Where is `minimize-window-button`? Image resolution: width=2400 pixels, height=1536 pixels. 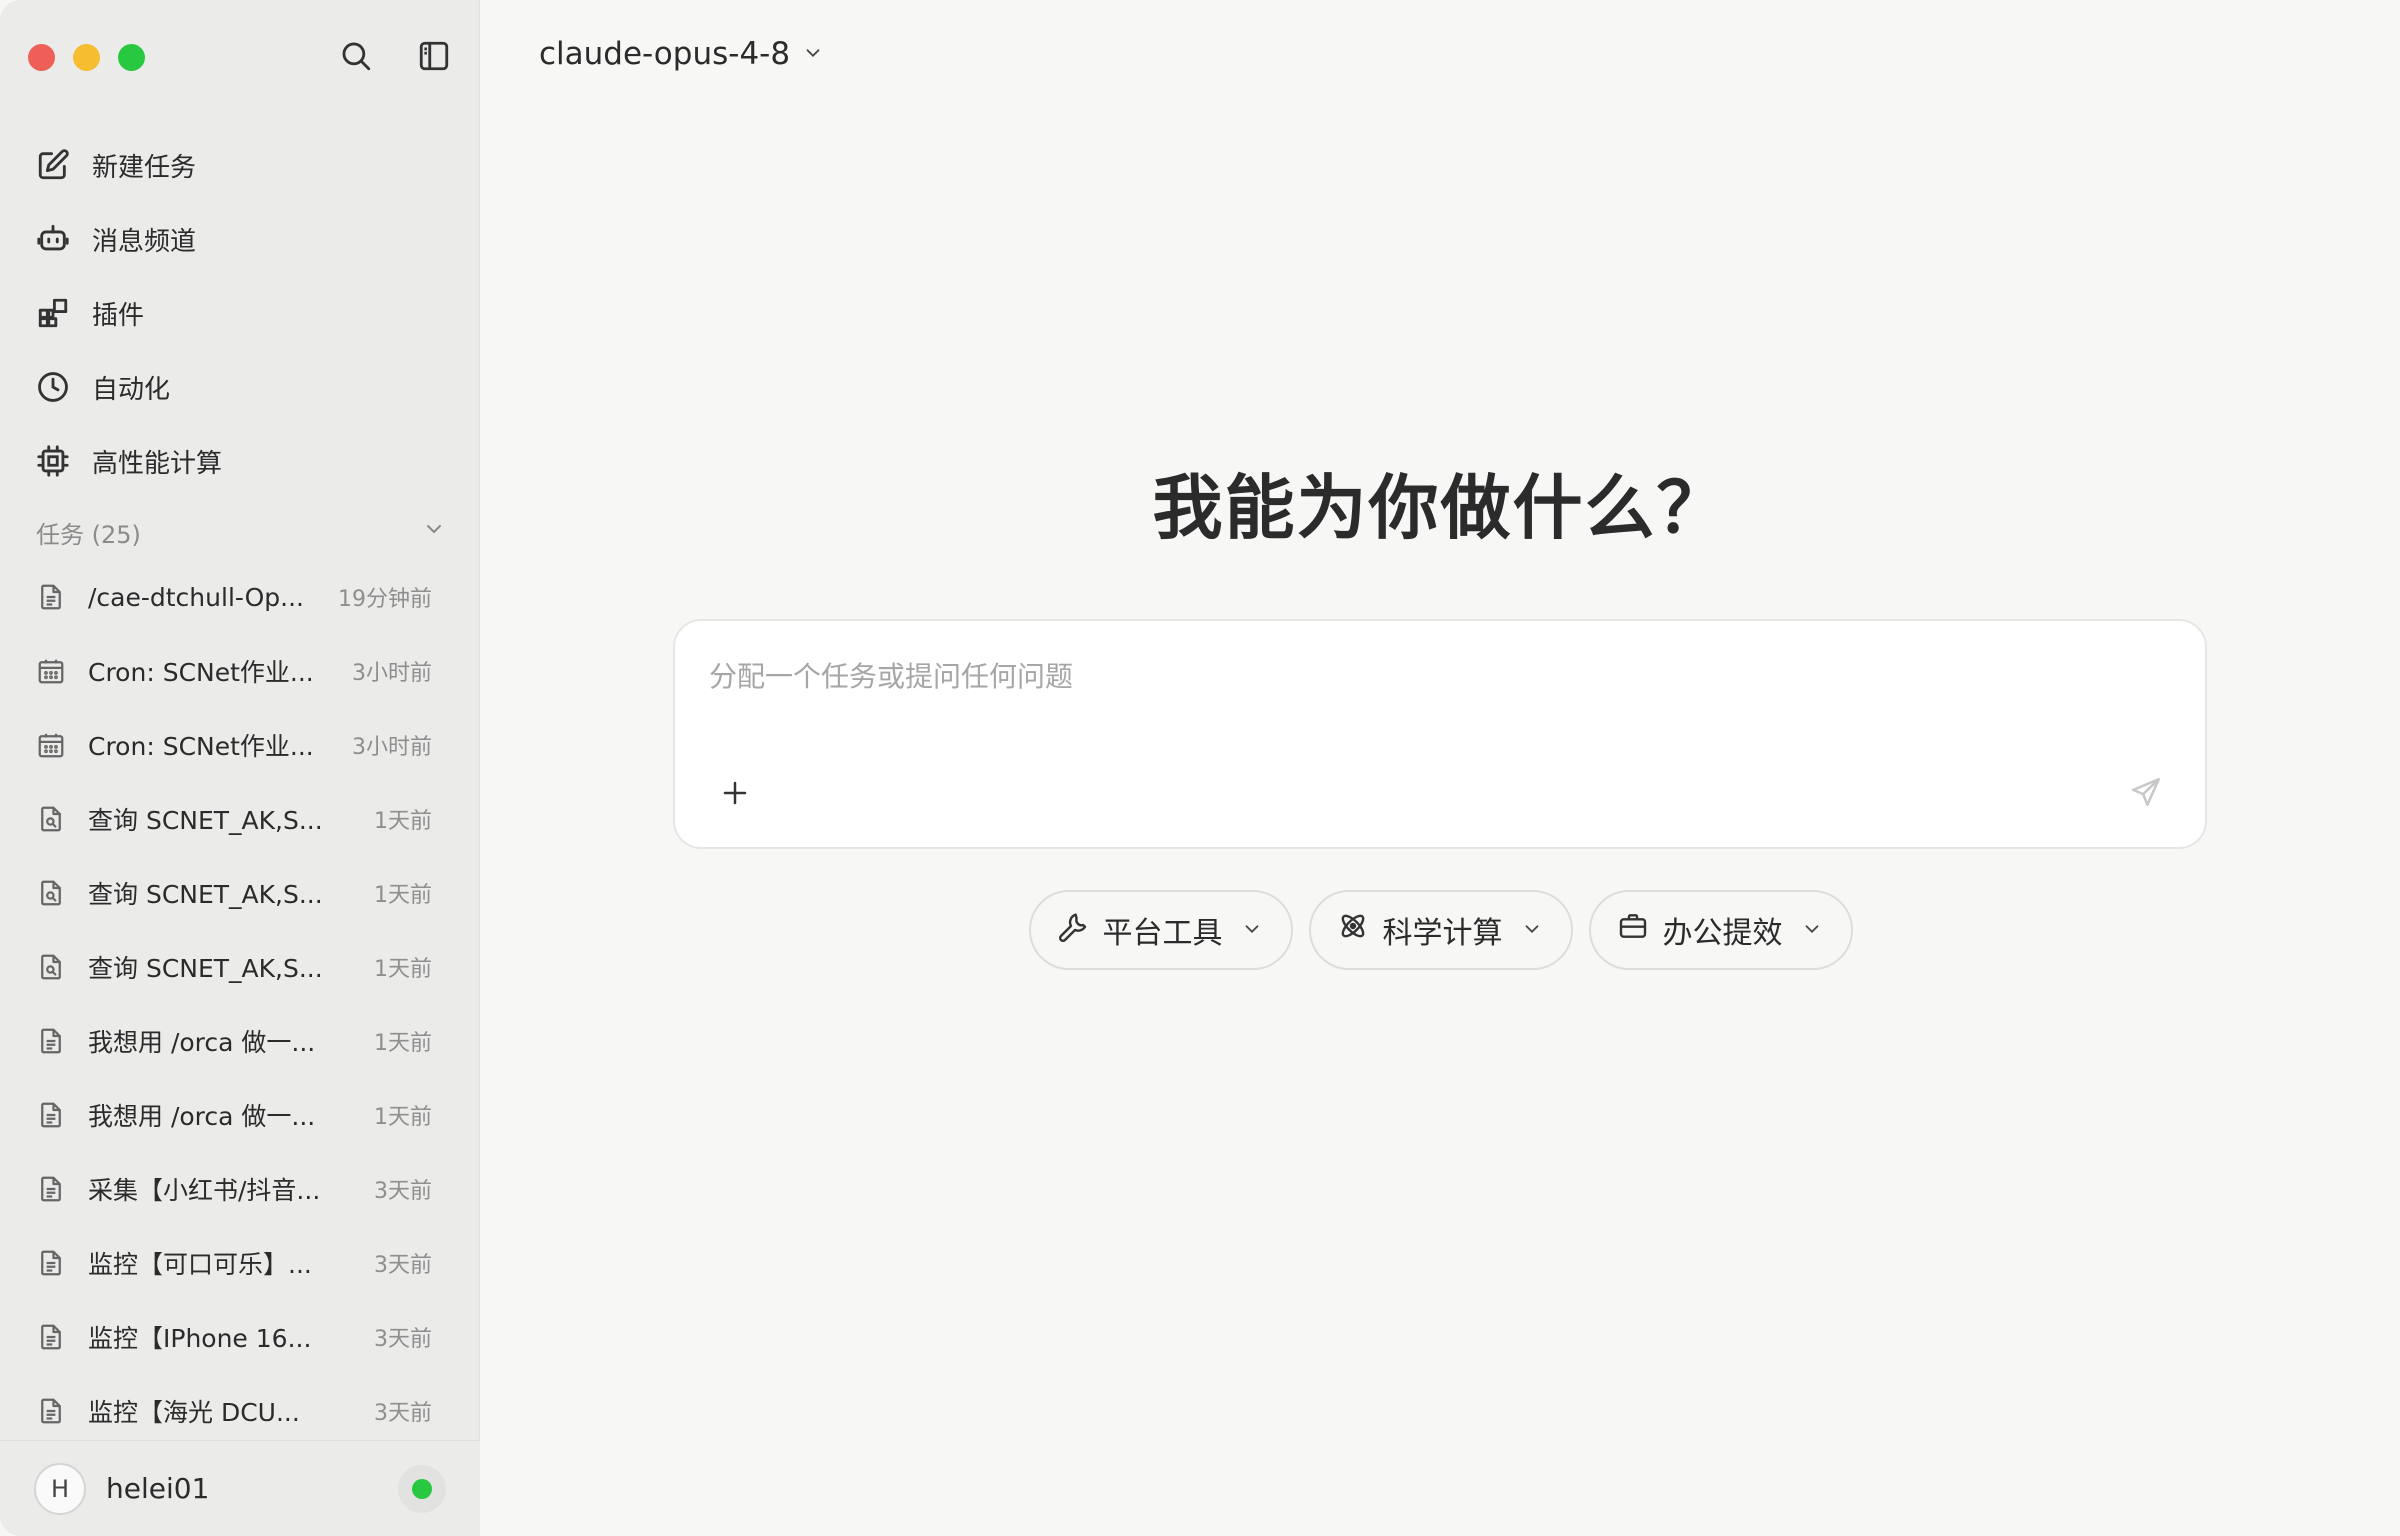
minimize-window-button is located at coordinates (86, 57).